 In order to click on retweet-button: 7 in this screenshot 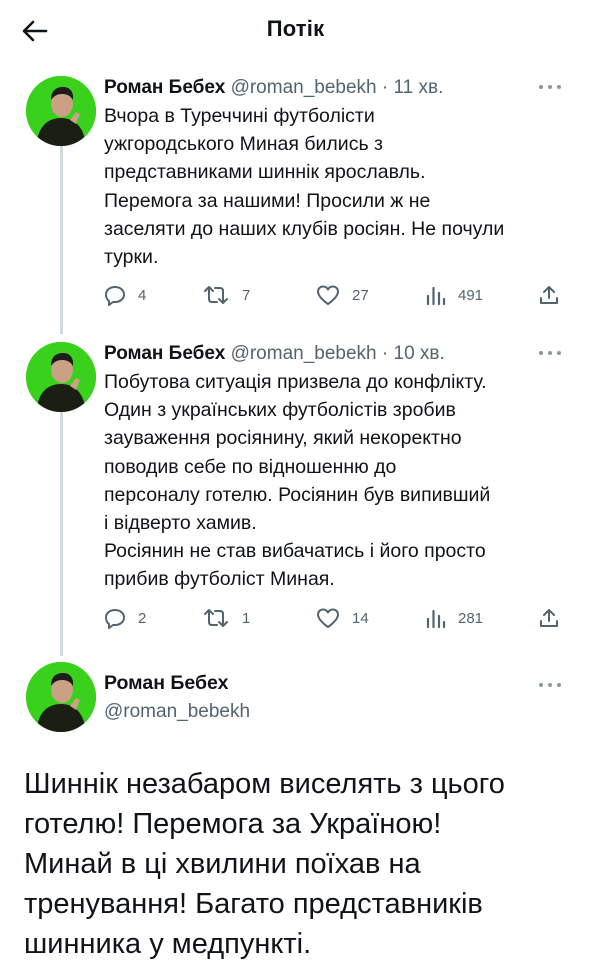, I will do `click(226, 295)`.